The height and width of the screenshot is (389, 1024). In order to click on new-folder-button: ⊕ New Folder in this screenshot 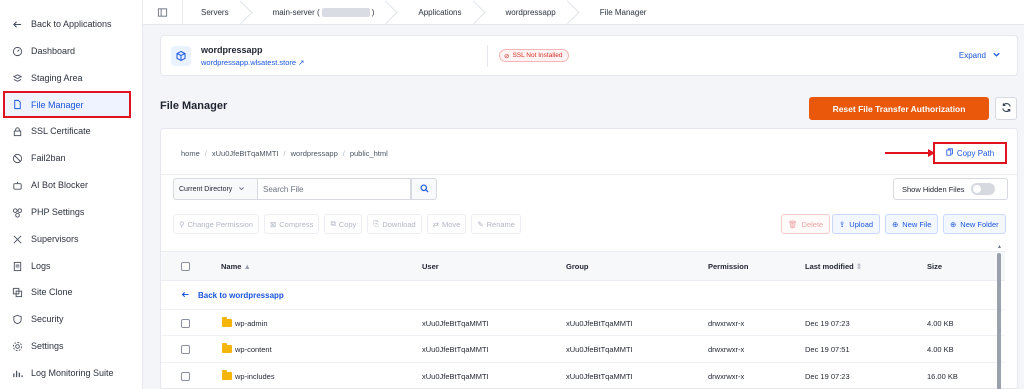, I will do `click(974, 224)`.